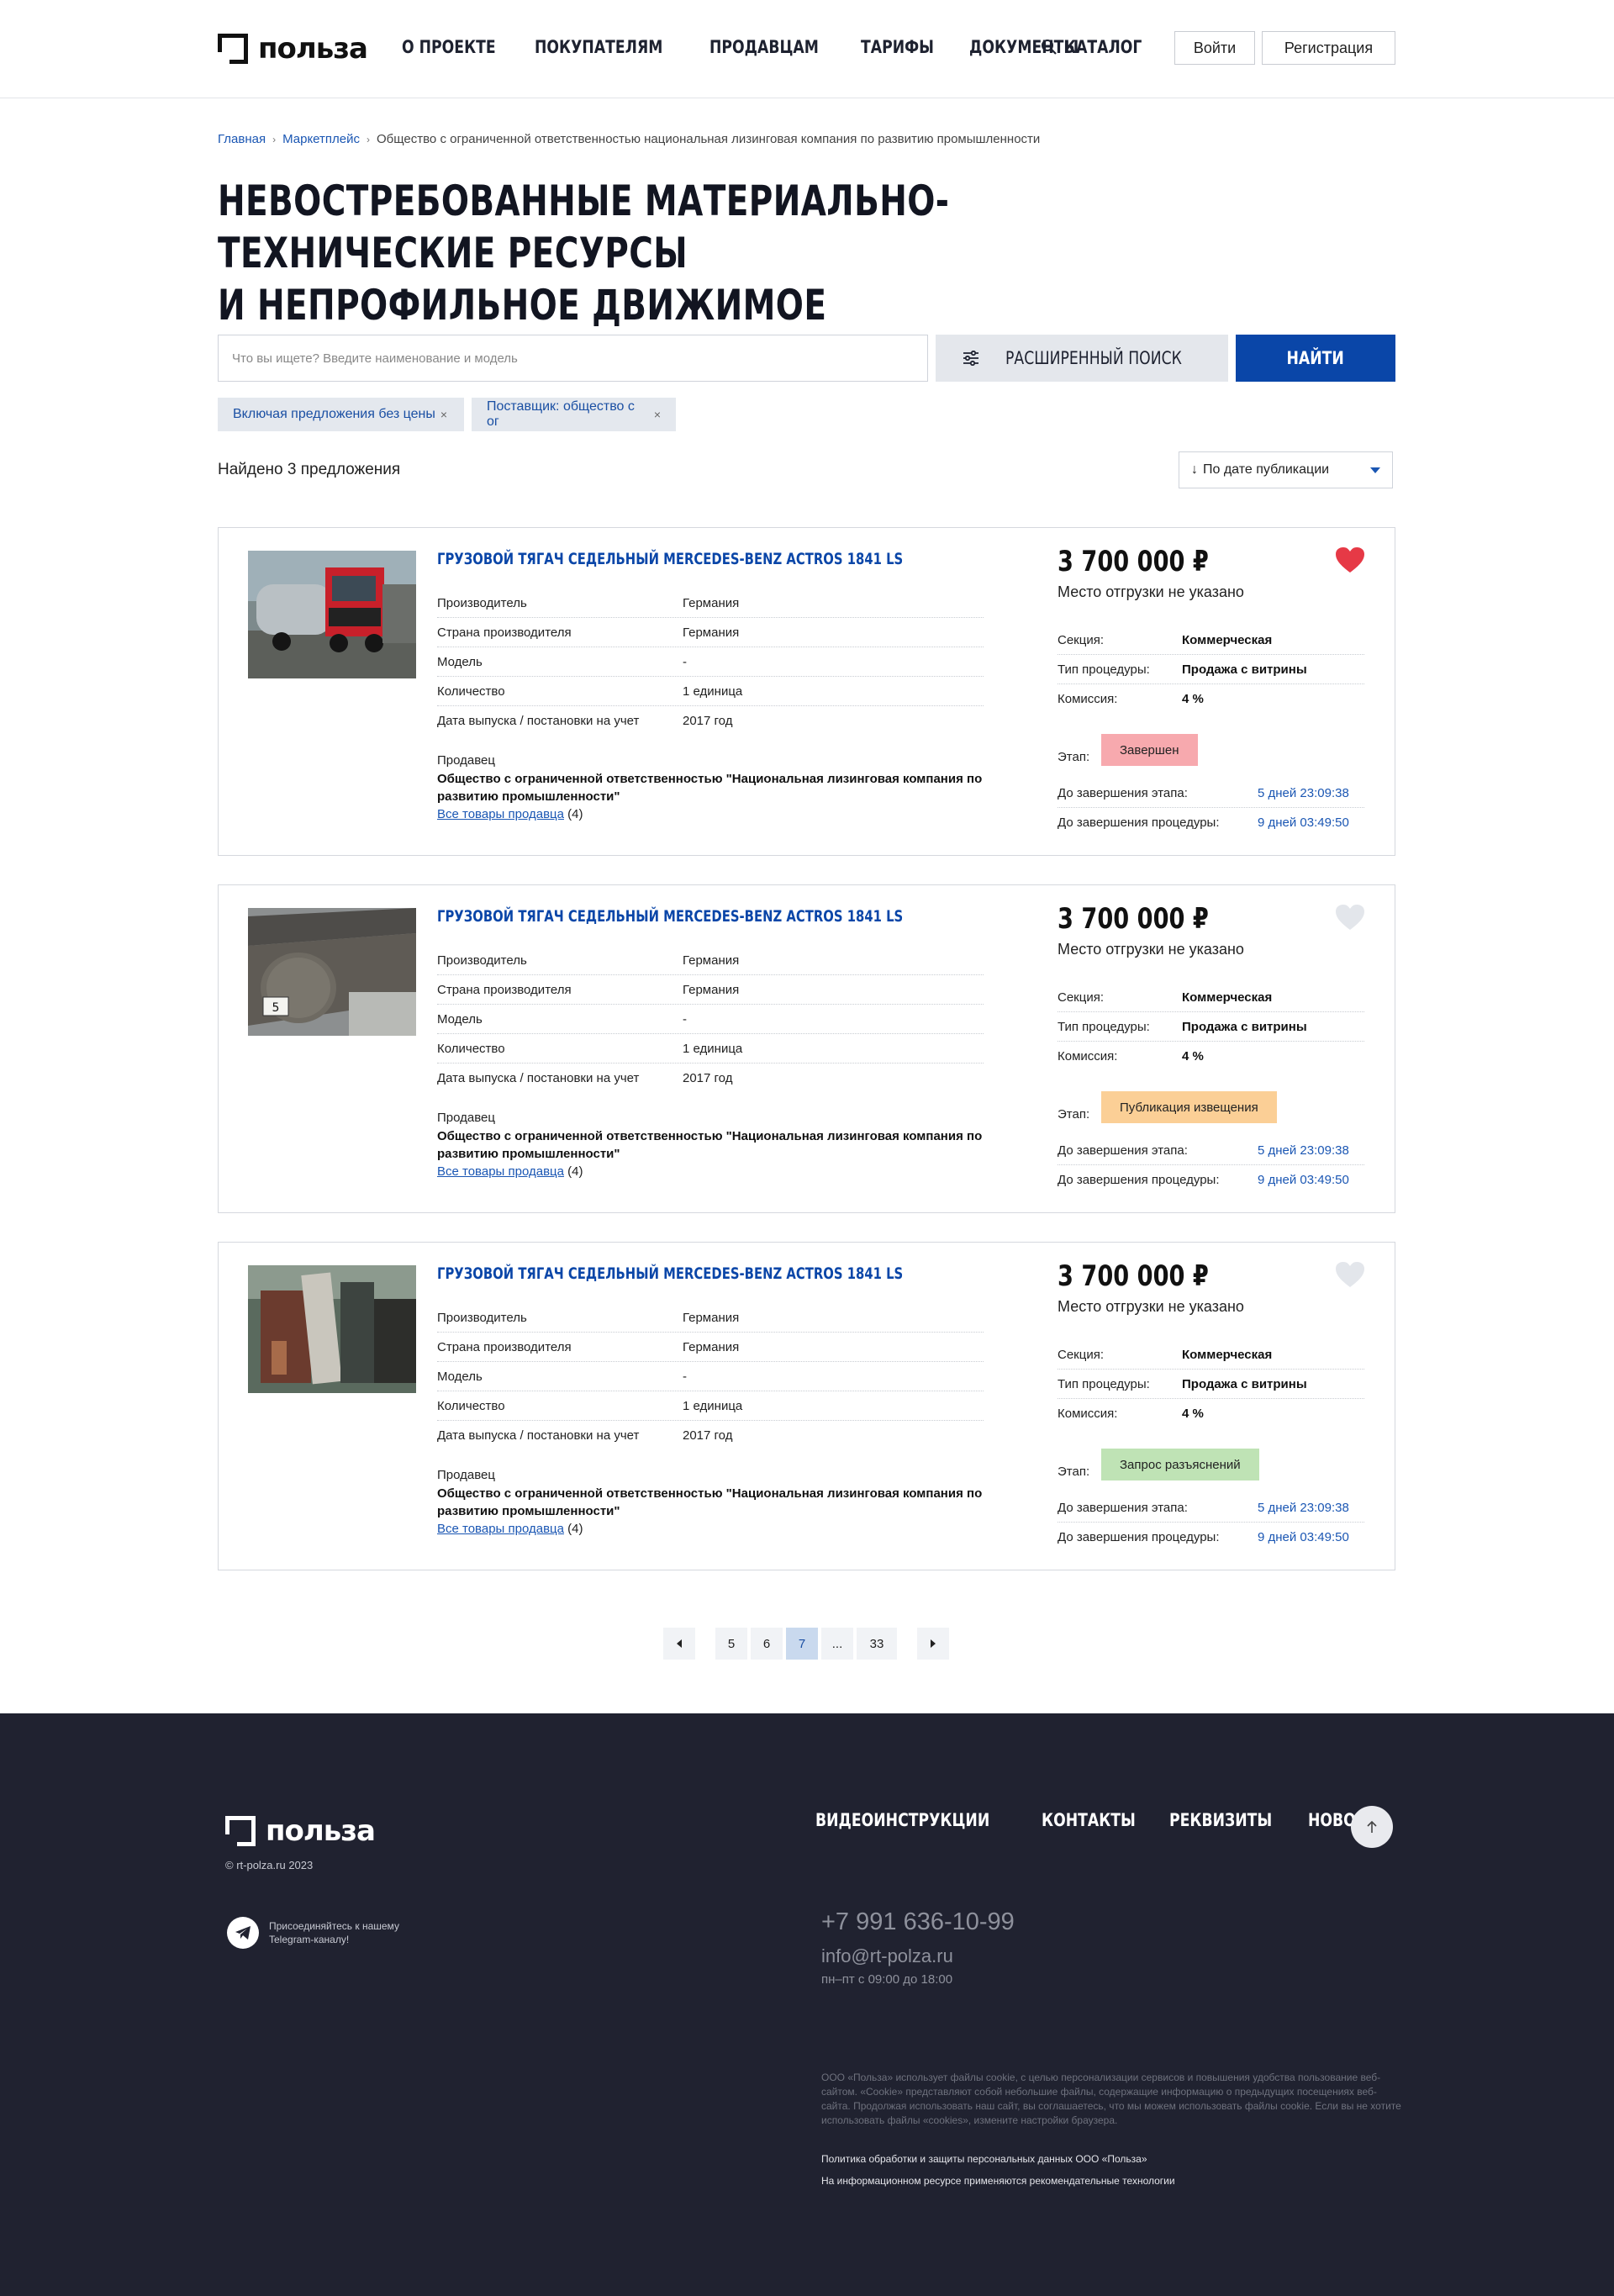 The image size is (1614, 2296). Describe the element at coordinates (1082, 358) in the screenshot. I see `advanced-search-button: РАСШИРЕННЫЙ ПОИСК` at that location.